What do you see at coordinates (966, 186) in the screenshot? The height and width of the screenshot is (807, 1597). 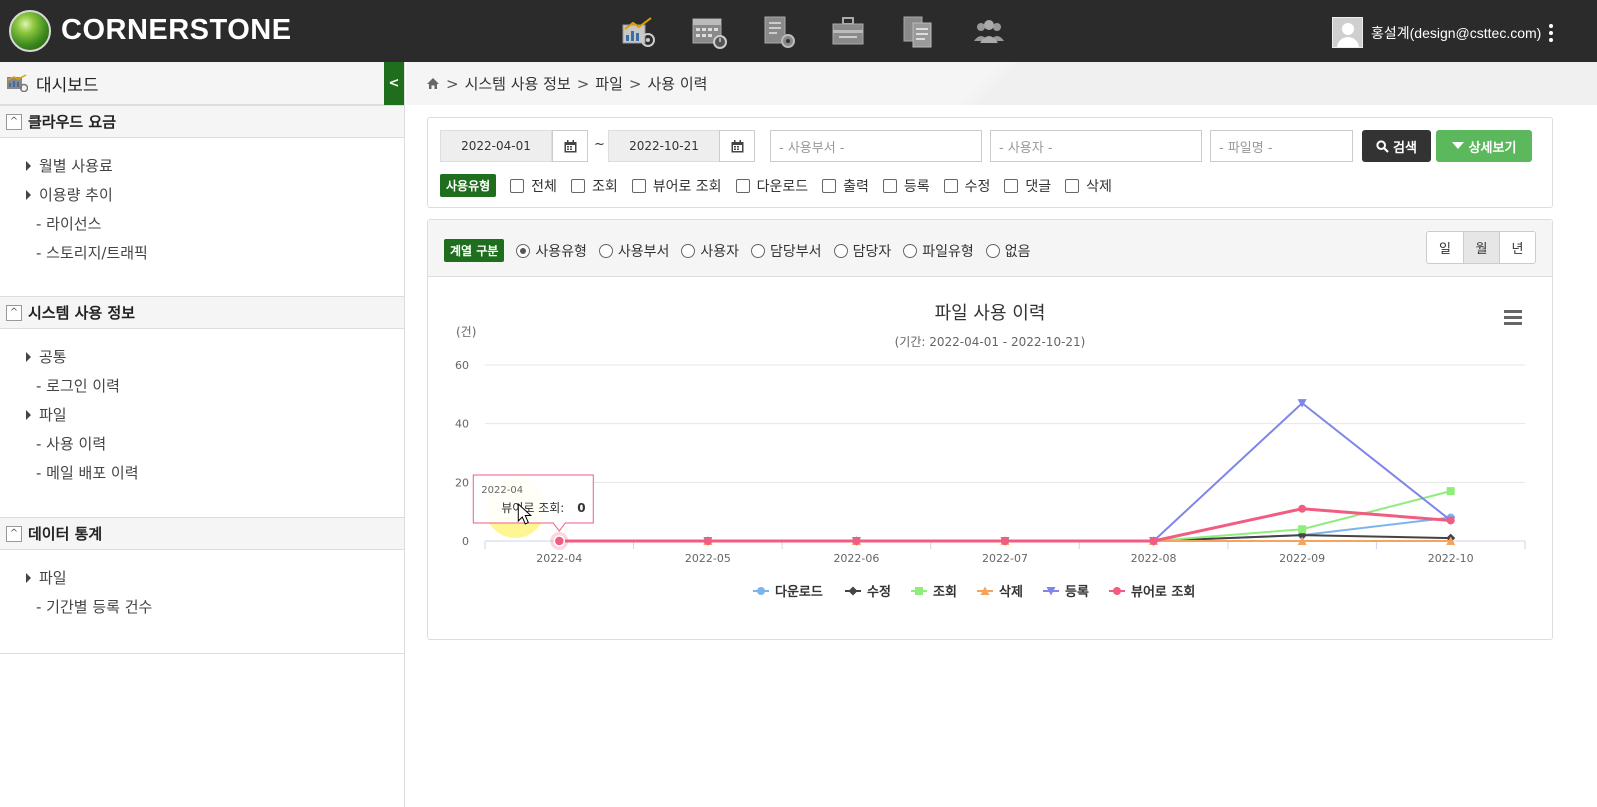 I see `checkbox-modify: 수정` at bounding box center [966, 186].